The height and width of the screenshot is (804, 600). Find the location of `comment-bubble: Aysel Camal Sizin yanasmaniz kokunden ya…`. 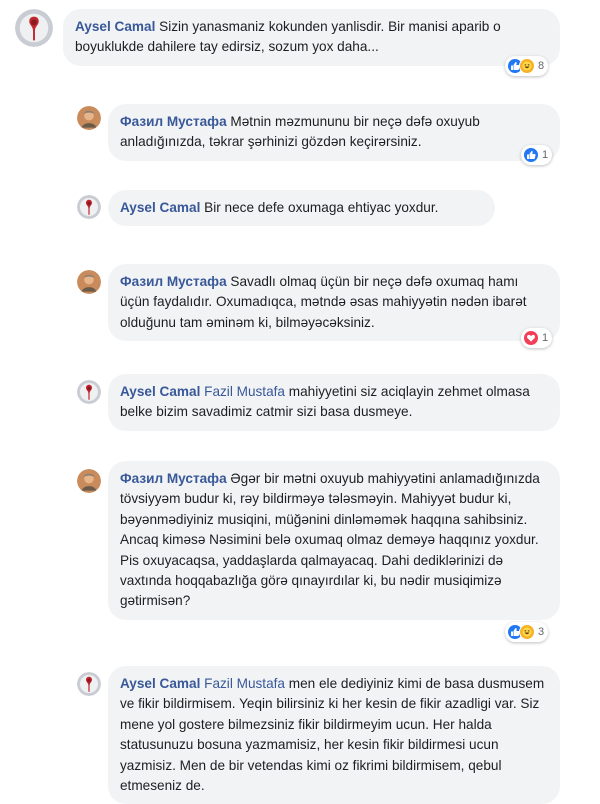

comment-bubble: Aysel Camal Sizin yanasmaniz kokunden ya… is located at coordinates (311, 37).